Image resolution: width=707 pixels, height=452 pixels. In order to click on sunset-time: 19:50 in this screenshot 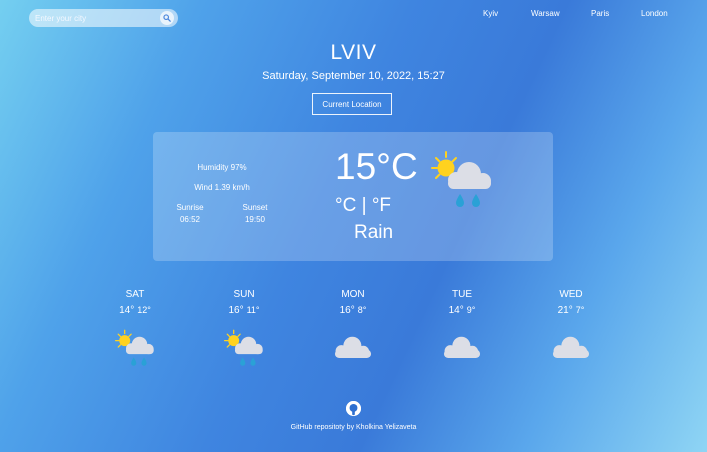, I will do `click(255, 219)`.